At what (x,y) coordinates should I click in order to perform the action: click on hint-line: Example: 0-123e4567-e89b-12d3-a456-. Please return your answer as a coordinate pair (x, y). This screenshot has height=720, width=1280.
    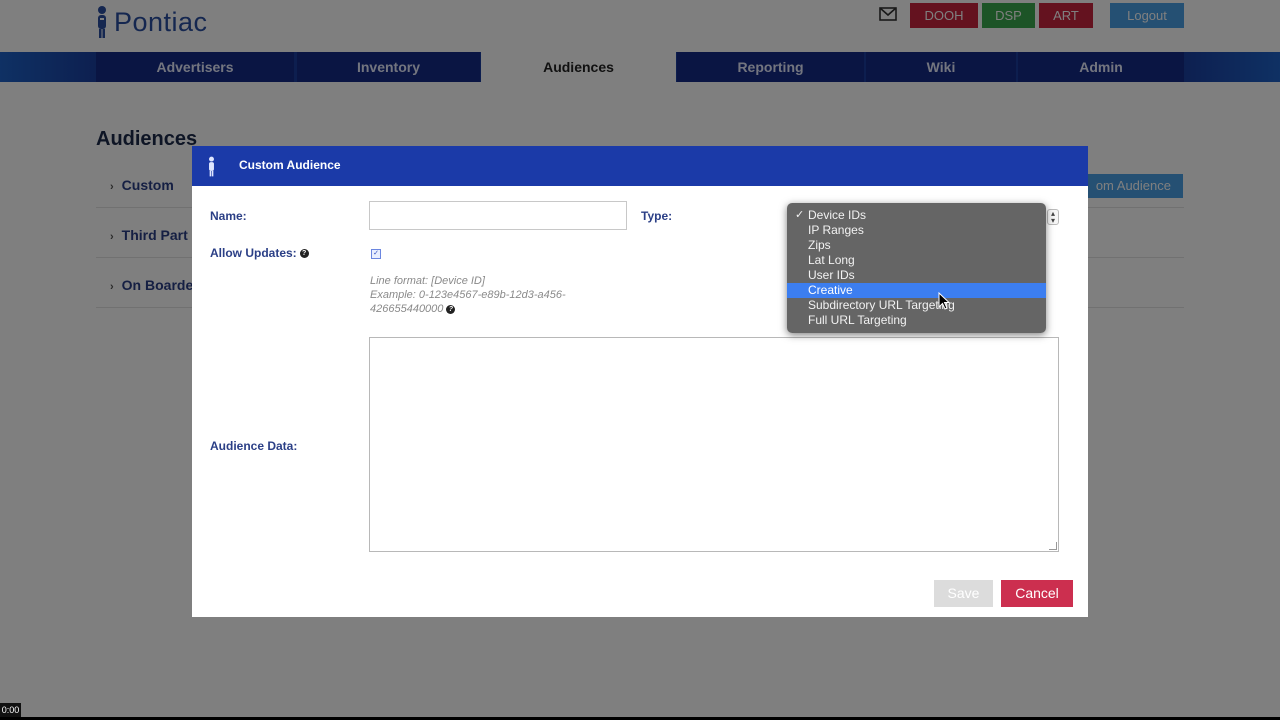
    Looking at the image, I should click on (468, 295).